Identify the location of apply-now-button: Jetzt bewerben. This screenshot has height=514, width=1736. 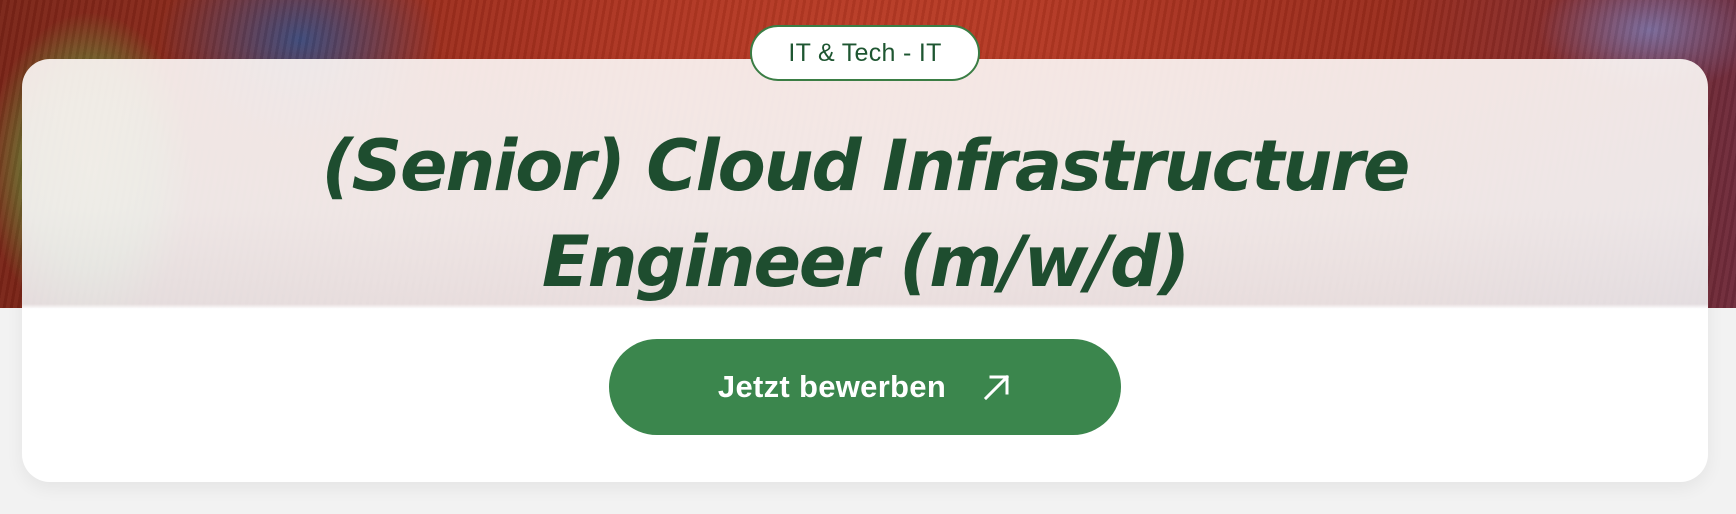
(865, 387).